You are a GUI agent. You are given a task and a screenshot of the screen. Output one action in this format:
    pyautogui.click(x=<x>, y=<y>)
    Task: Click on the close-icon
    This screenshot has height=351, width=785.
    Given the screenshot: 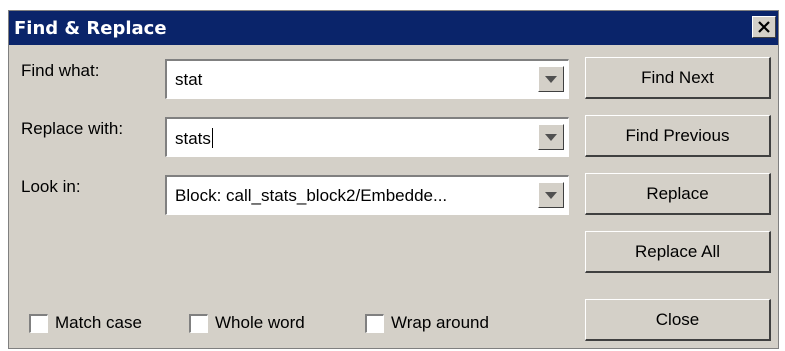 What is the action you would take?
    pyautogui.click(x=764, y=27)
    